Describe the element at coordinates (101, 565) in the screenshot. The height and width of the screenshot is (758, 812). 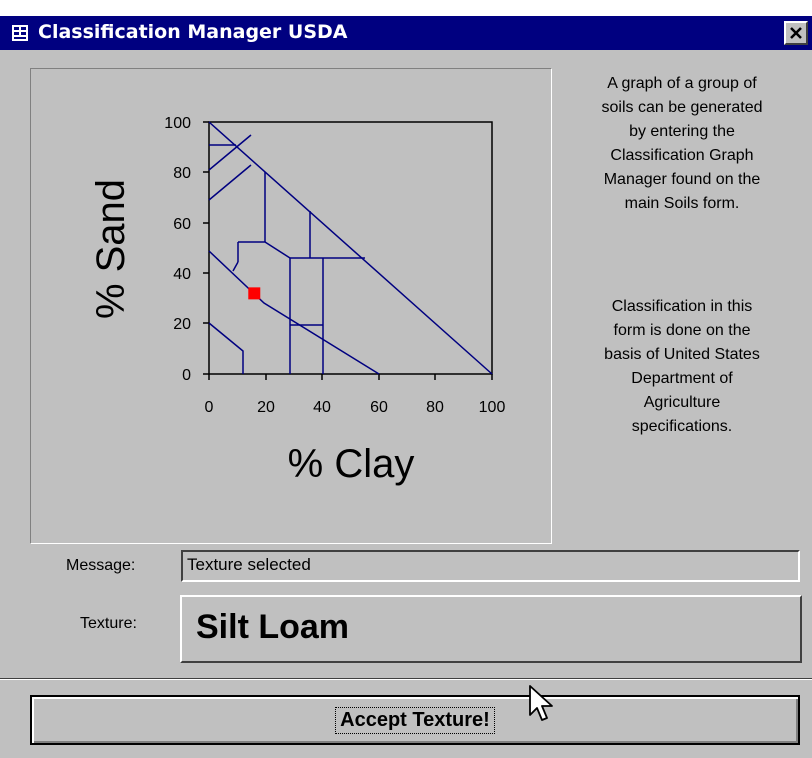
I see `message-label: Message:` at that location.